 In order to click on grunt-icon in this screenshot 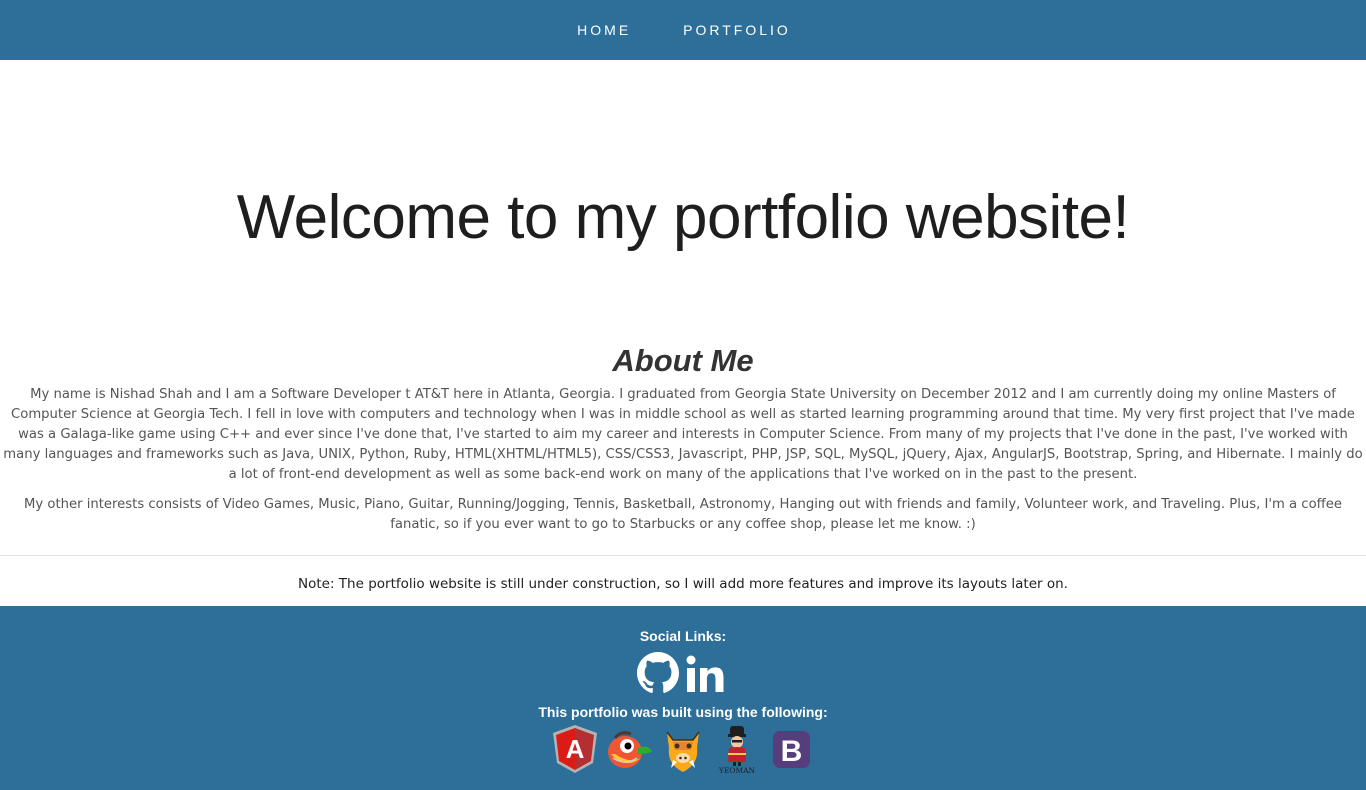, I will do `click(683, 749)`.